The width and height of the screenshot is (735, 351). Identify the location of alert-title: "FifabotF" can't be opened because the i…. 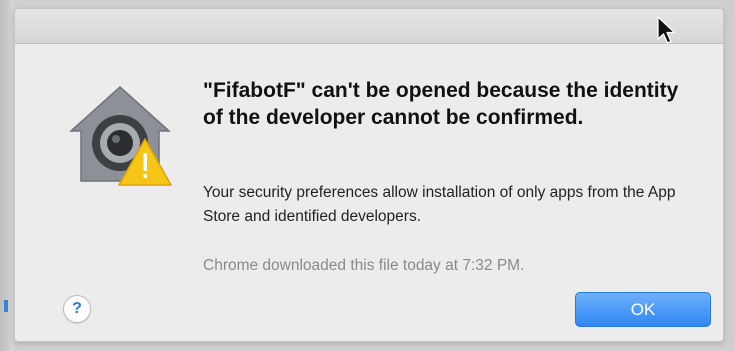
(441, 104).